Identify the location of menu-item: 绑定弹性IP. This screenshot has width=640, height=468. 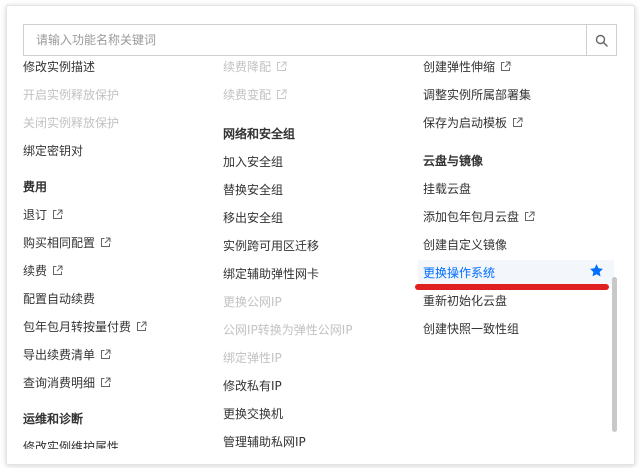
(252, 358).